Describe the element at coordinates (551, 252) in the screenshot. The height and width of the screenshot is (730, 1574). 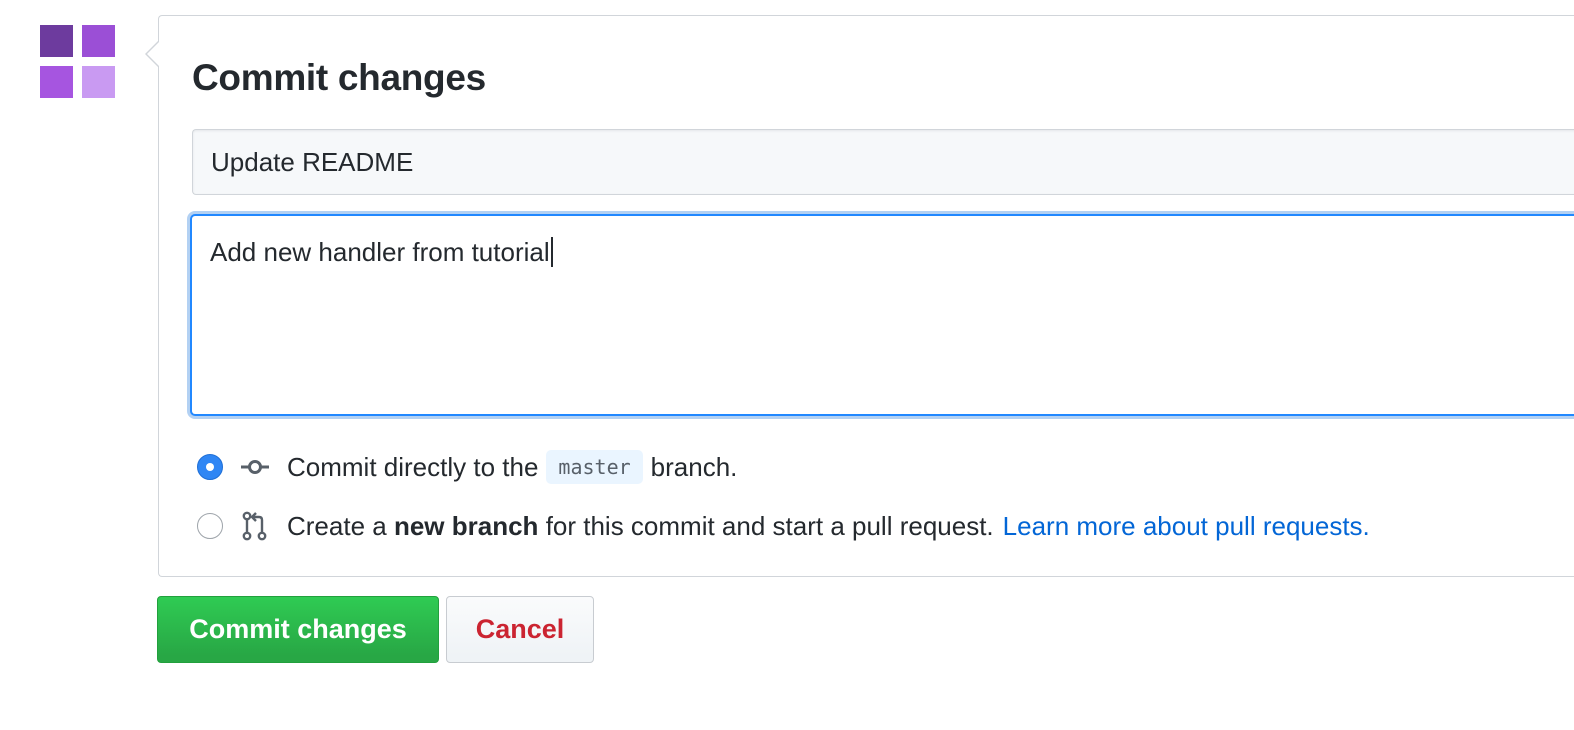
I see `text-cursor` at that location.